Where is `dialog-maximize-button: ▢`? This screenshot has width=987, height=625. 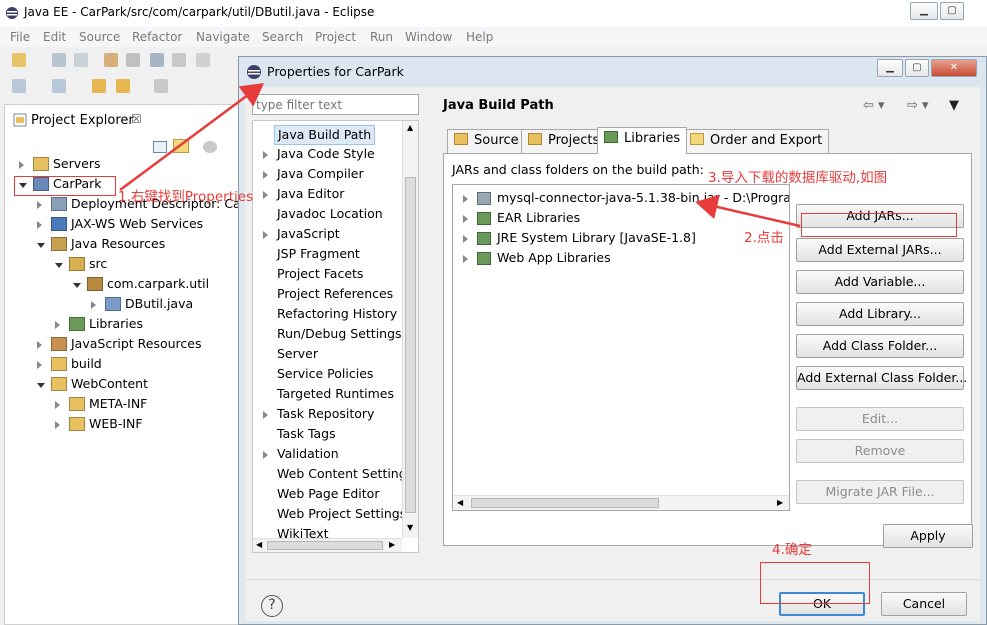 dialog-maximize-button: ▢ is located at coordinates (917, 68).